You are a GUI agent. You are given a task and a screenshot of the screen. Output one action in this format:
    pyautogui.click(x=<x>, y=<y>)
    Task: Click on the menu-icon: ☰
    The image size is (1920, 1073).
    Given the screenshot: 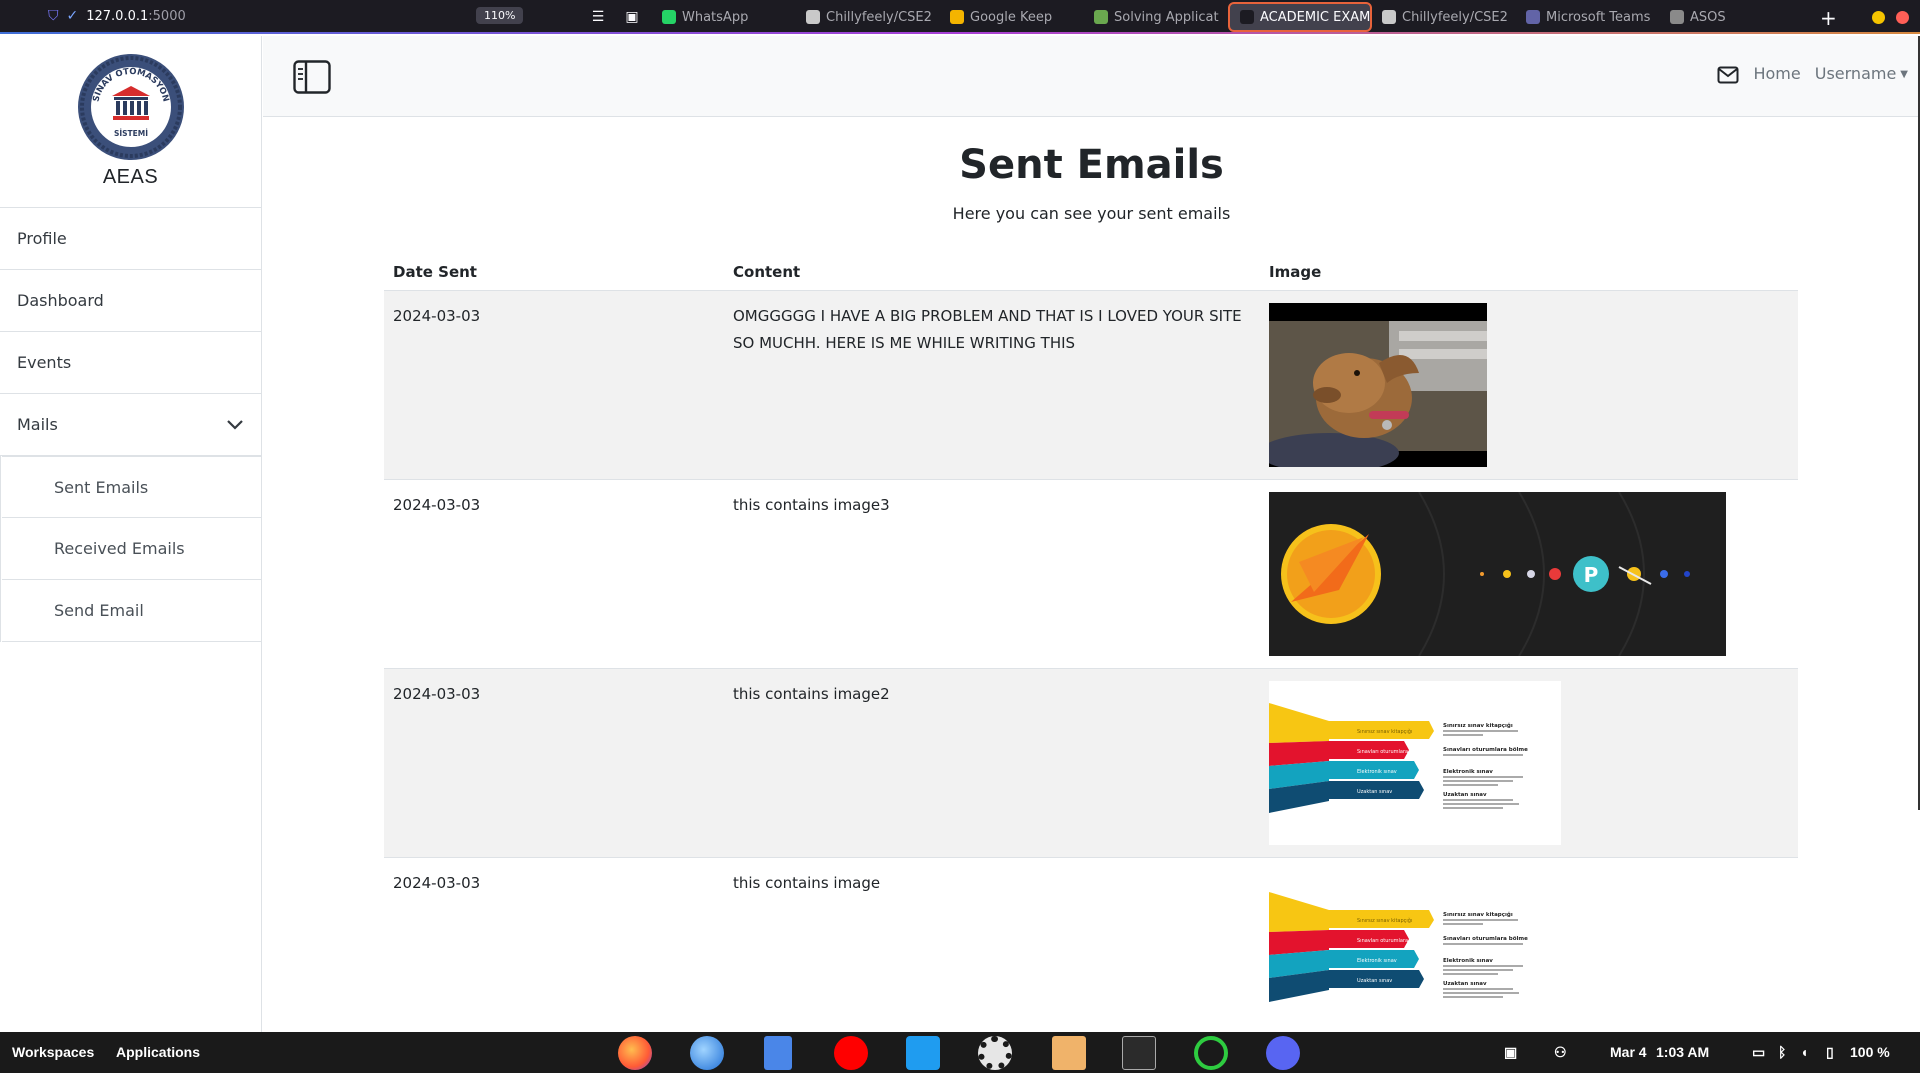 What is the action you would take?
    pyautogui.click(x=598, y=17)
    